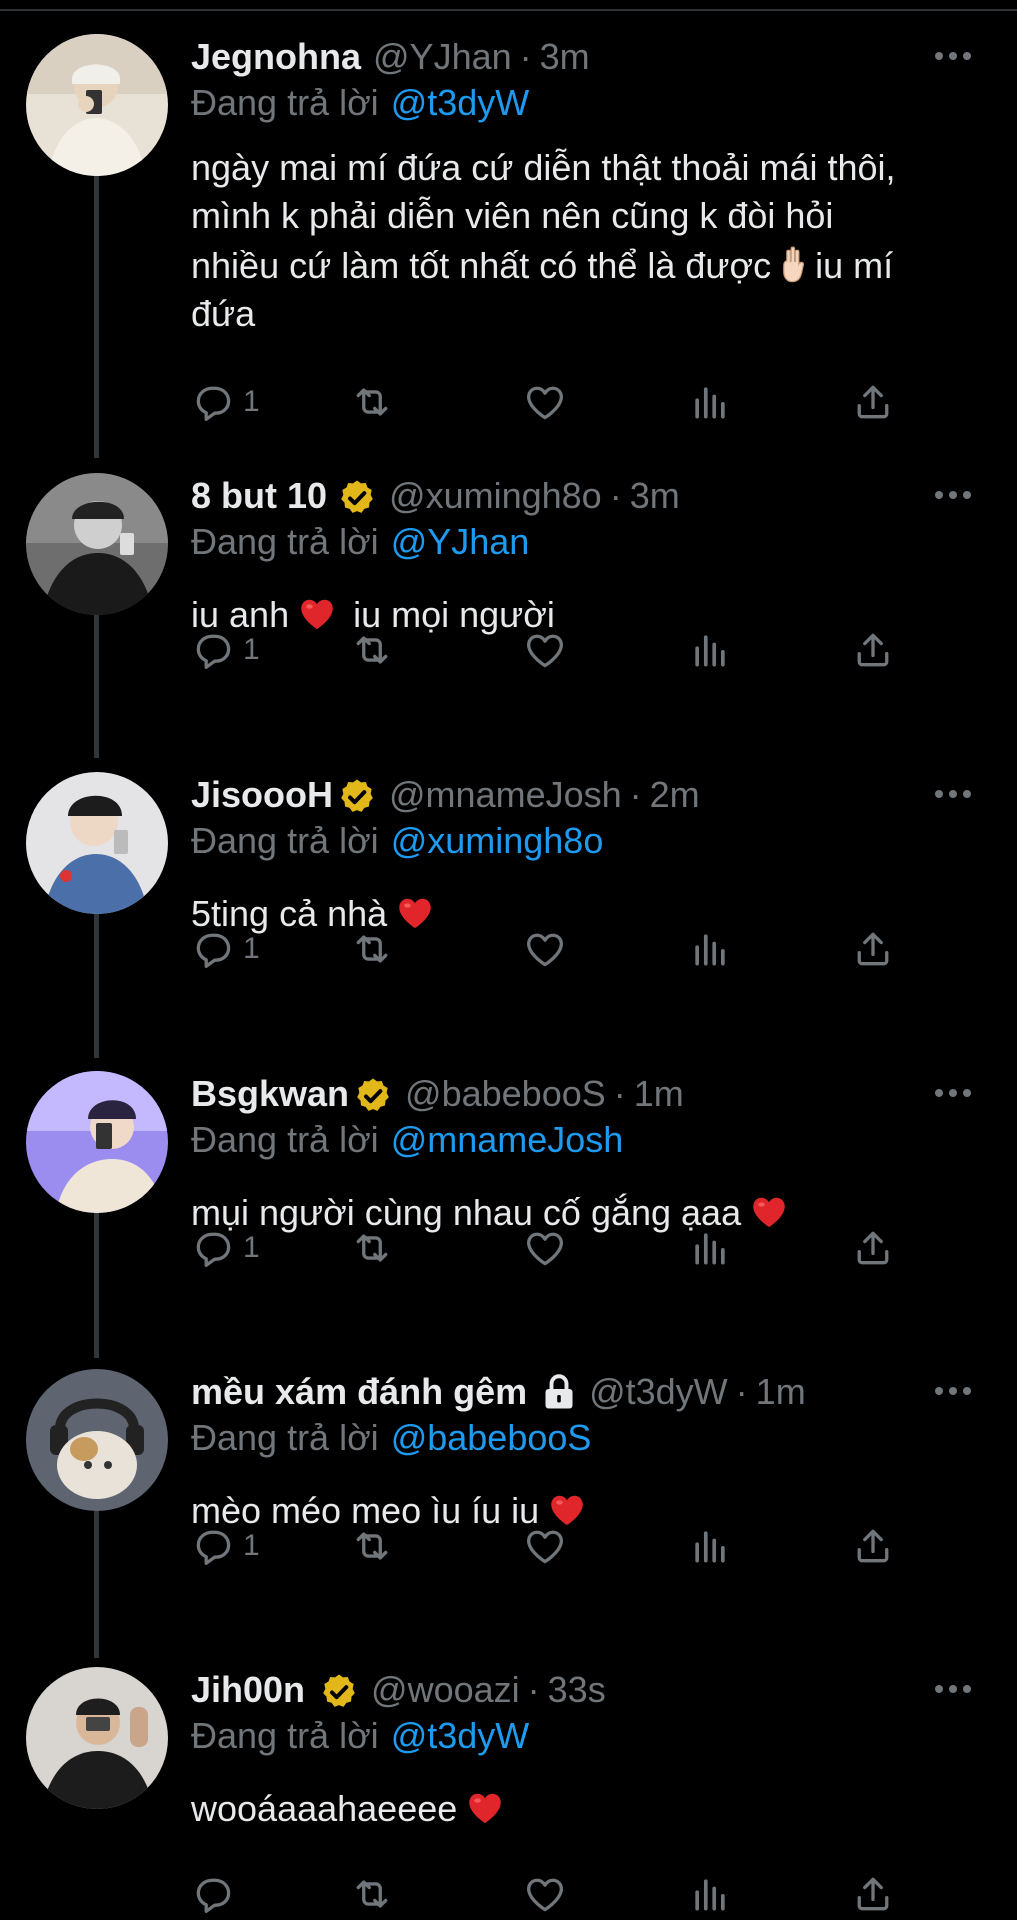 Image resolution: width=1017 pixels, height=1920 pixels. I want to click on views-icon, so click(710, 1248).